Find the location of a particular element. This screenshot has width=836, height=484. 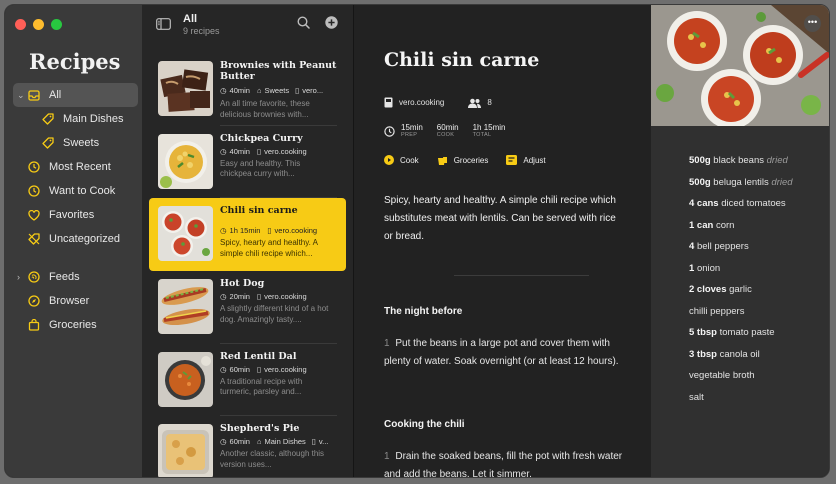

sidebar-item-label: Sweets is located at coordinates (81, 143).